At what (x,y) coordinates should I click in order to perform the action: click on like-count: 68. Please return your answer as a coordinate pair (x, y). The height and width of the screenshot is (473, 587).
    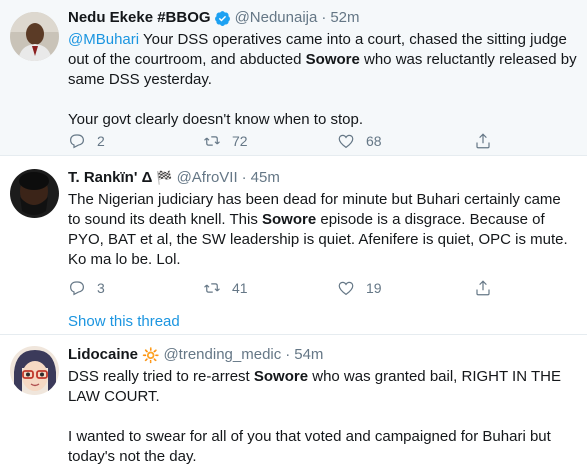
    Looking at the image, I should click on (374, 141).